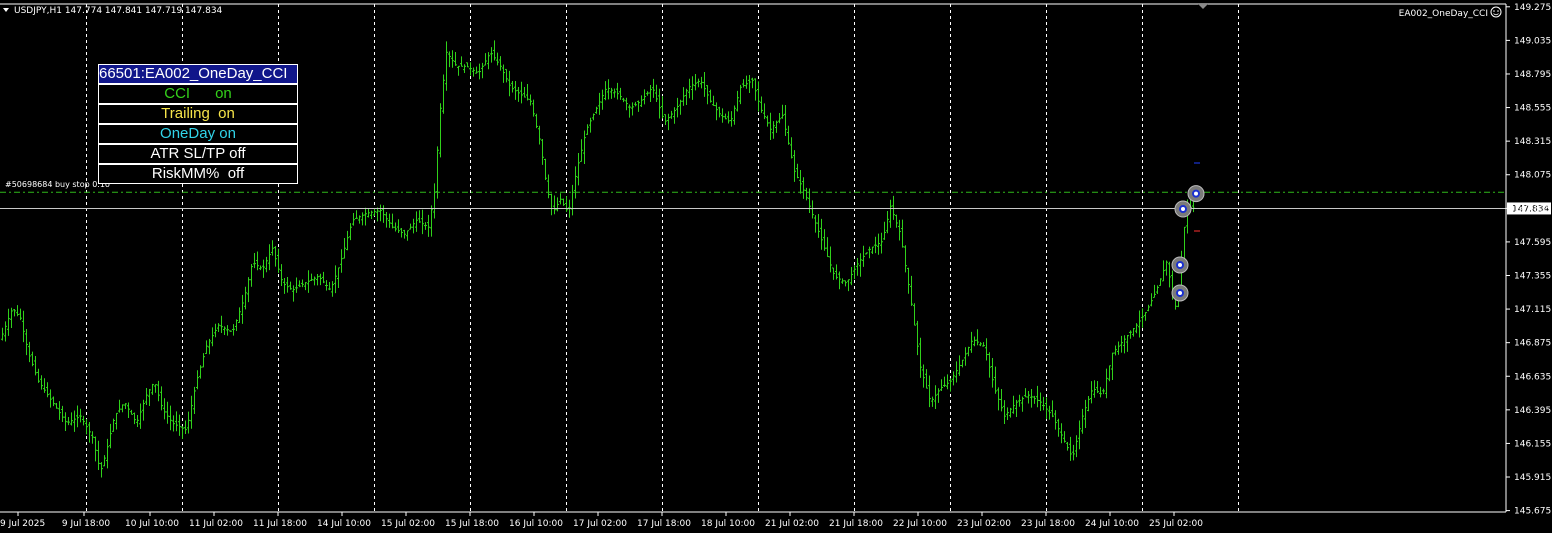 This screenshot has height=533, width=1552. Describe the element at coordinates (1532, 377) in the screenshot. I see `y-tick-label: 146.635` at that location.